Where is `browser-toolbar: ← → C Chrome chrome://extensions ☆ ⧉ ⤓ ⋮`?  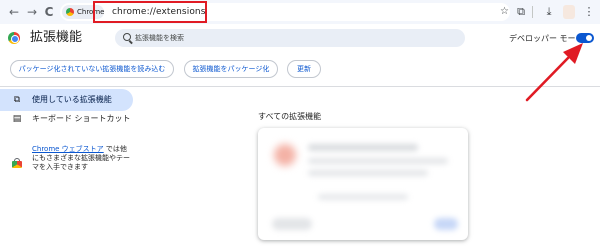 browser-toolbar: ← → C Chrome chrome://extensions ☆ ⧉ ⤓ ⋮ is located at coordinates (300, 12).